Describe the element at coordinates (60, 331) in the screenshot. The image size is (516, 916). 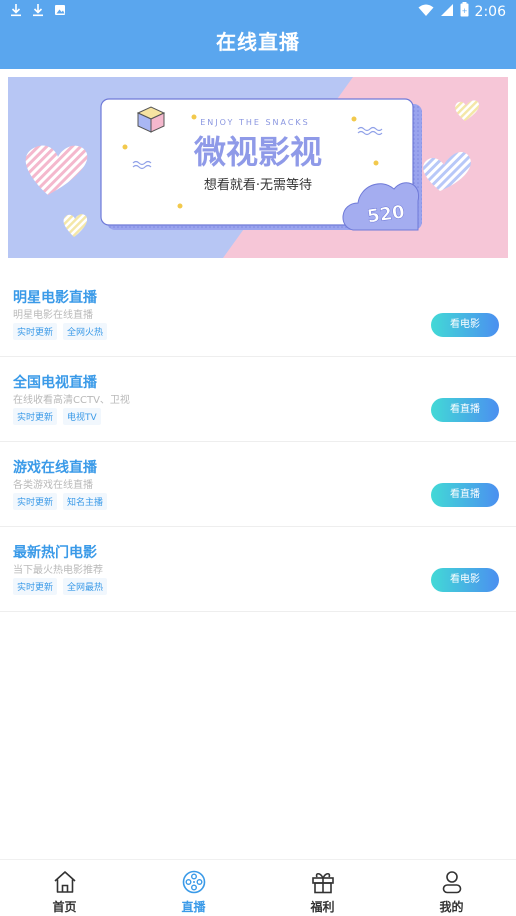
I see `item-tags: 实时更新 全网火热` at that location.